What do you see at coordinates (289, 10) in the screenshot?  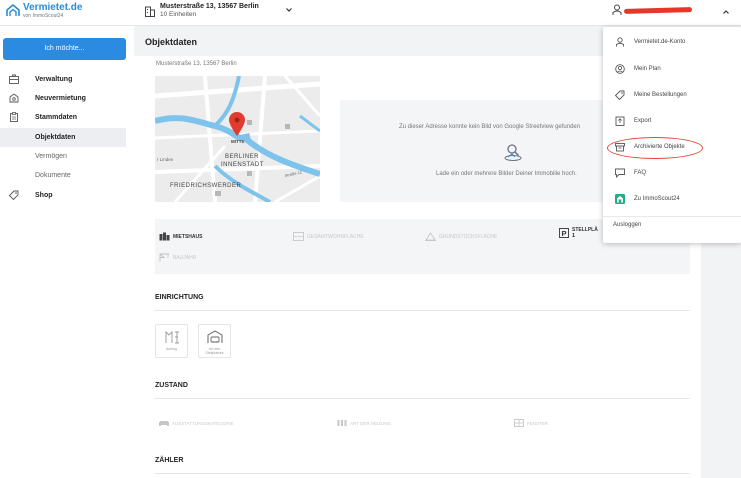 I see `chevron-down-icon` at bounding box center [289, 10].